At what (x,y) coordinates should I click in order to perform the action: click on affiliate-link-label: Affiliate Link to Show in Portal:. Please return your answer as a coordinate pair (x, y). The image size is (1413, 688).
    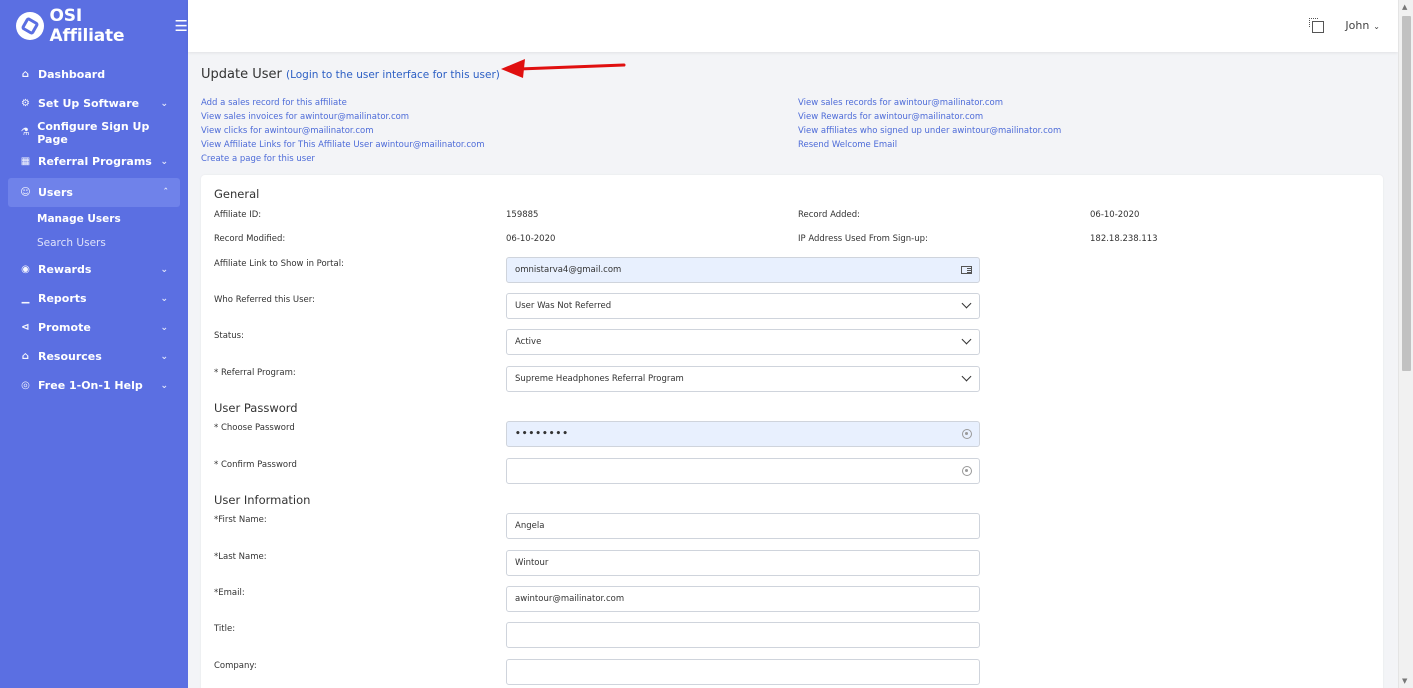
    Looking at the image, I should click on (279, 264).